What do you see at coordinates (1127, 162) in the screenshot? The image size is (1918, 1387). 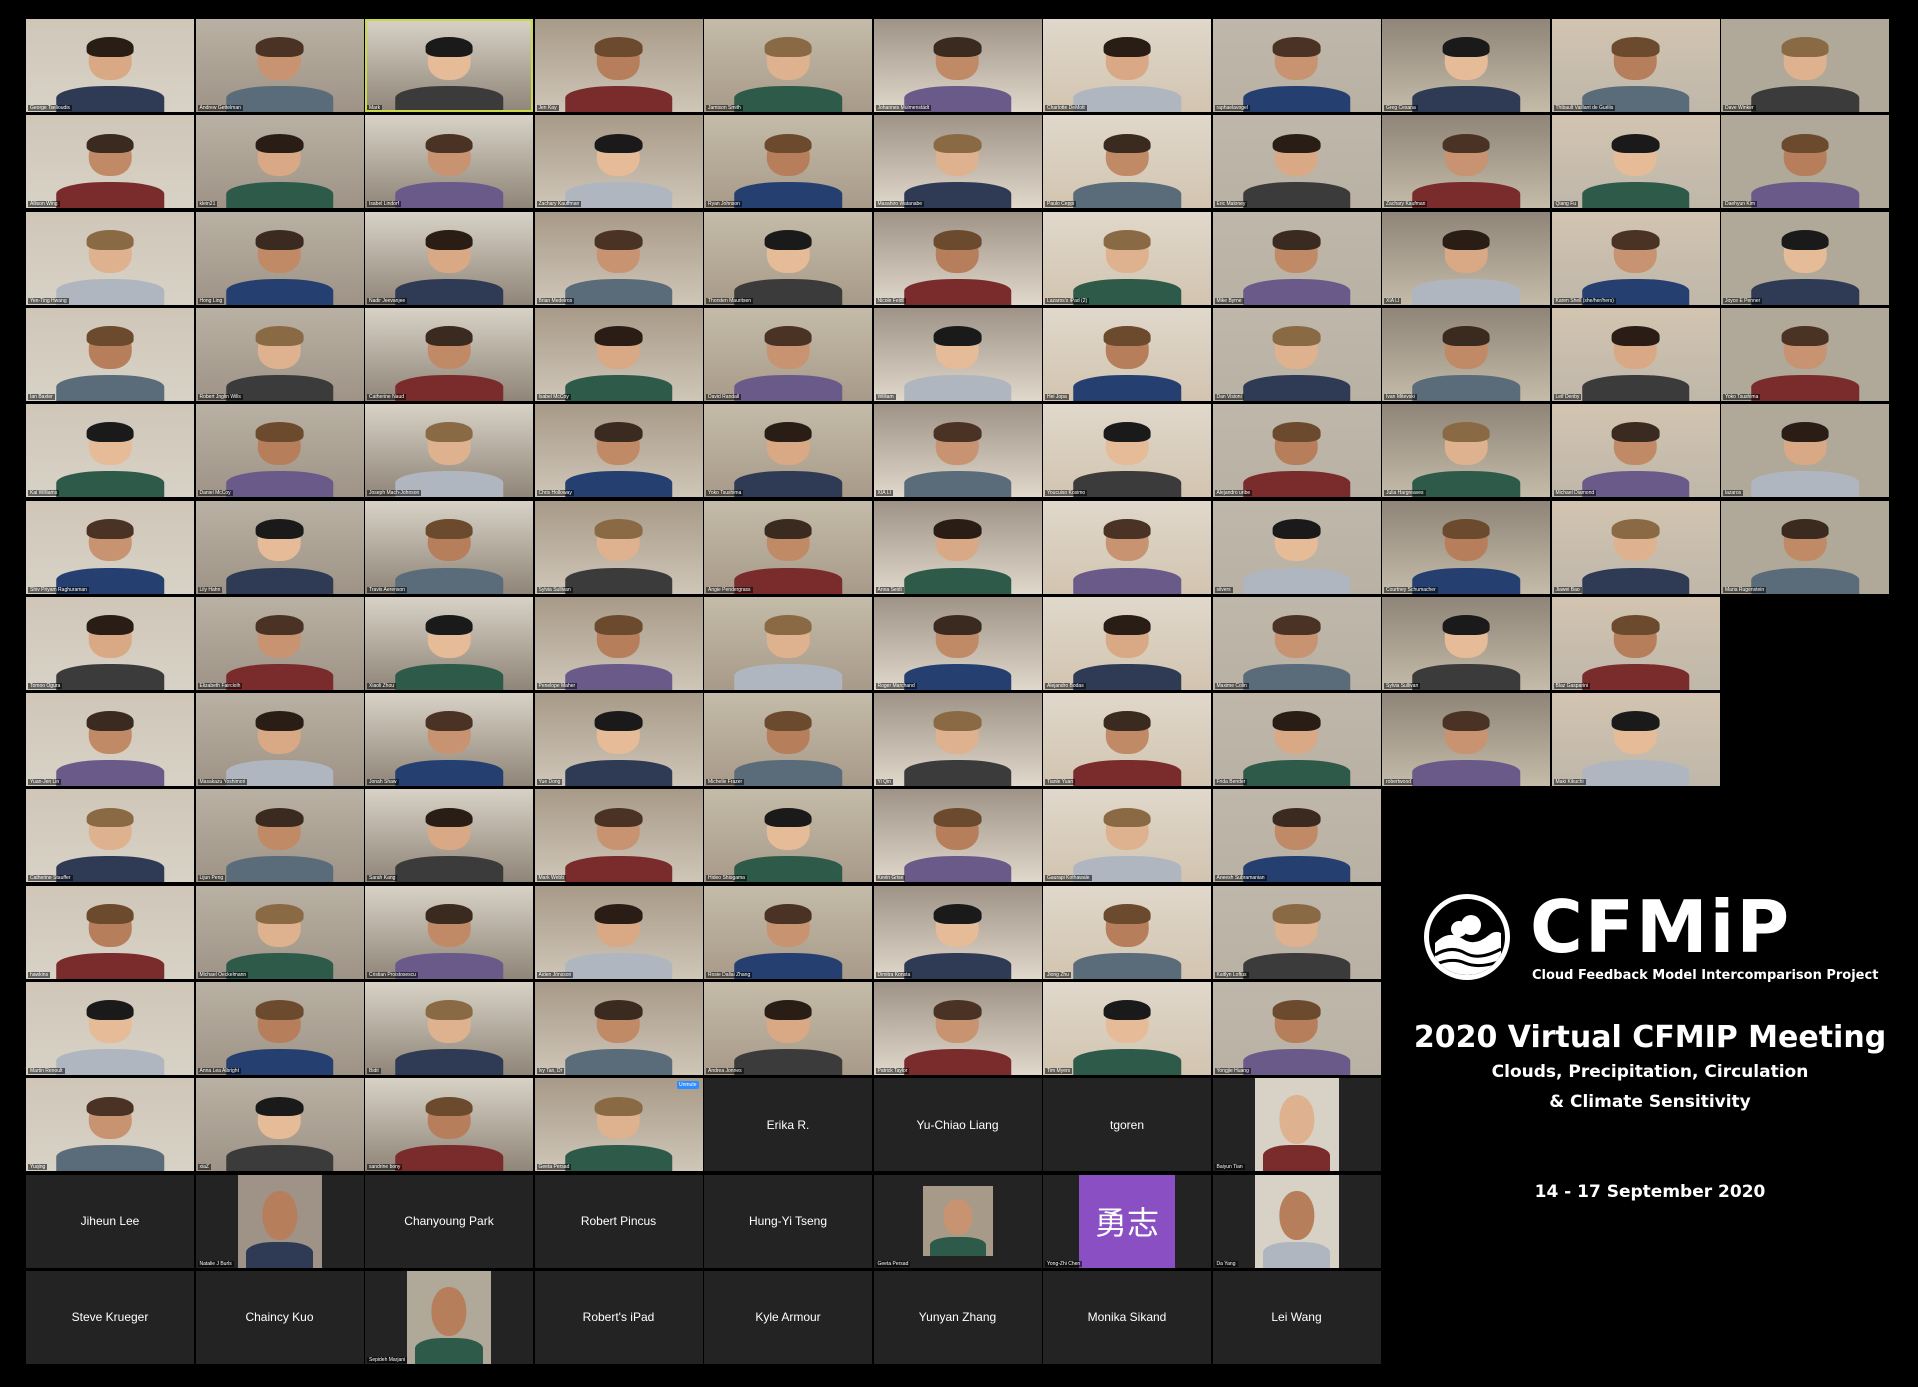 I see `participant-tile: Paulo Ceppi` at bounding box center [1127, 162].